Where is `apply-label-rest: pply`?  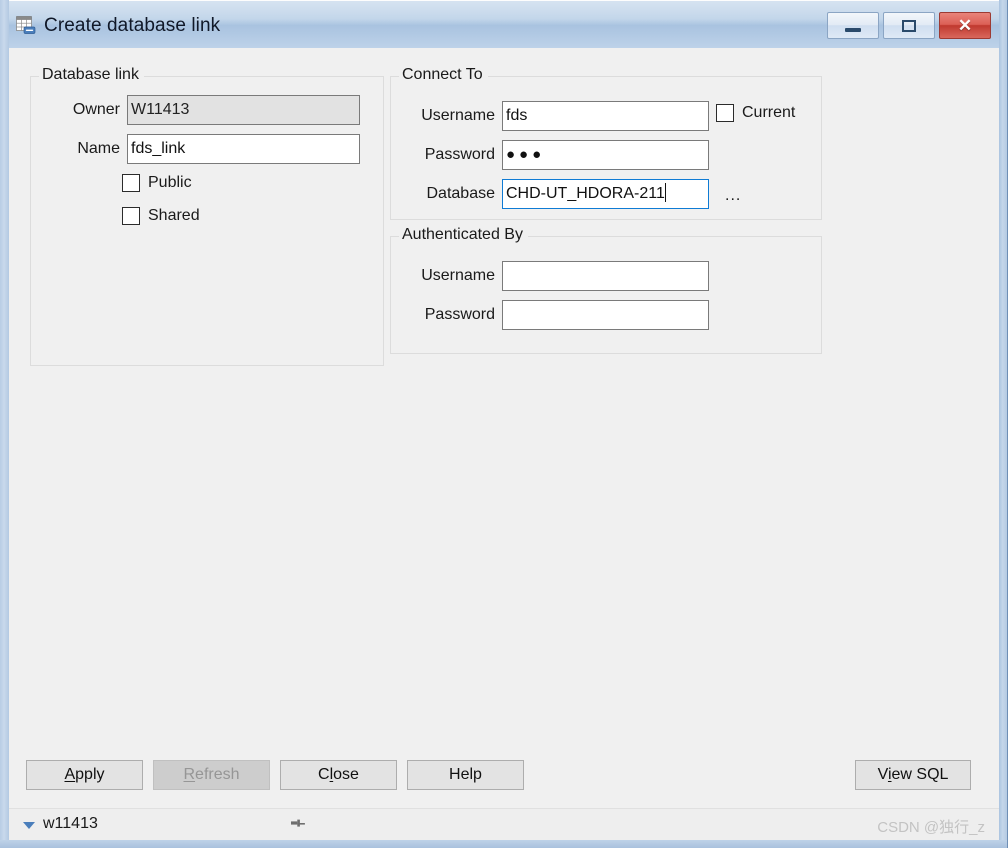 apply-label-rest: pply is located at coordinates (90, 774).